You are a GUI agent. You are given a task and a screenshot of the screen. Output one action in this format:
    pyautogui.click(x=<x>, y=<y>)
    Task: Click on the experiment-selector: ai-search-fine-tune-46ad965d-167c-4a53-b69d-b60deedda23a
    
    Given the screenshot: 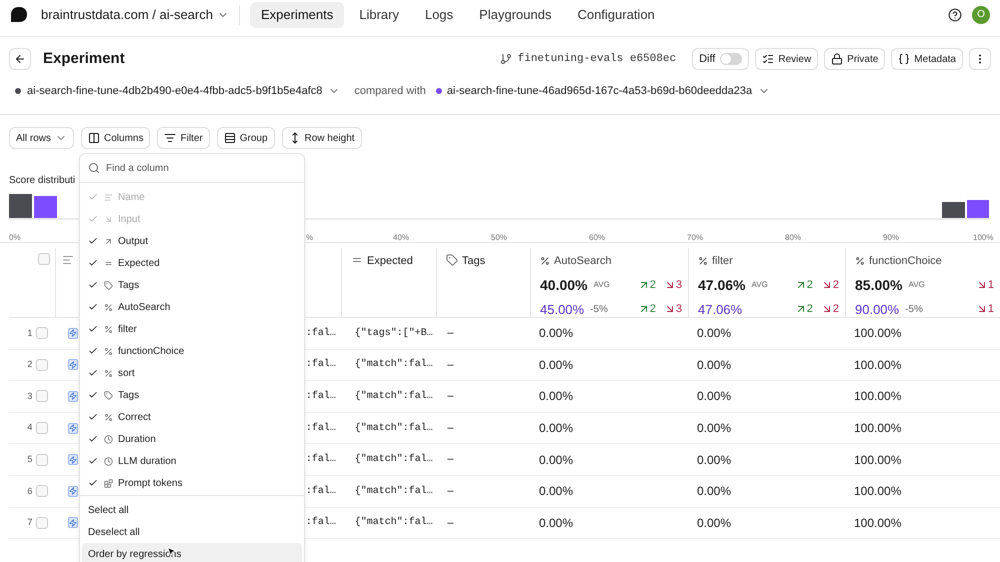 What is the action you would take?
    pyautogui.click(x=608, y=91)
    